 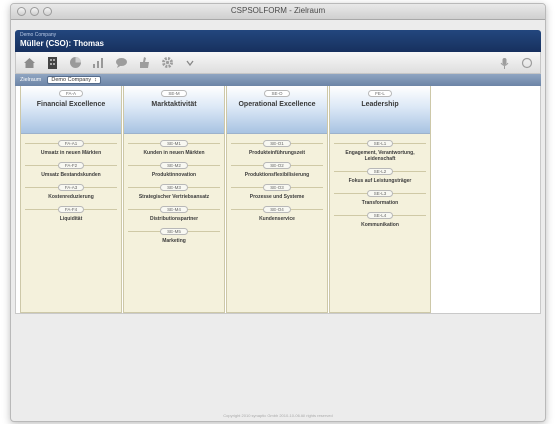 What do you see at coordinates (278, 41) in the screenshot?
I see `app-header: Demo Company Müller (CSO): Thomas` at bounding box center [278, 41].